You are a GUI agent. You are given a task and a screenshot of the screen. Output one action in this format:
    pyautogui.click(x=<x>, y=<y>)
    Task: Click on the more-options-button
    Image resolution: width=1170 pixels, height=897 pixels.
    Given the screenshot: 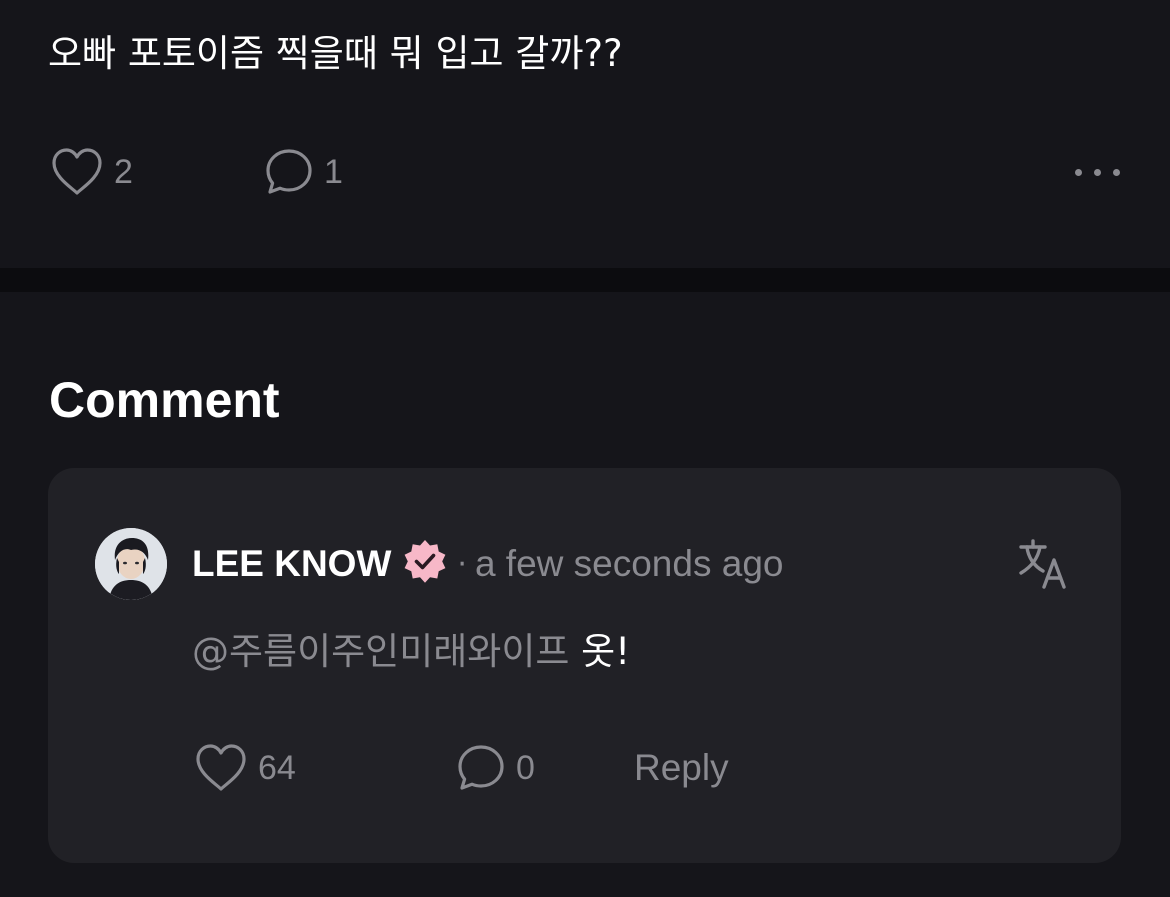 What is the action you would take?
    pyautogui.click(x=1097, y=172)
    